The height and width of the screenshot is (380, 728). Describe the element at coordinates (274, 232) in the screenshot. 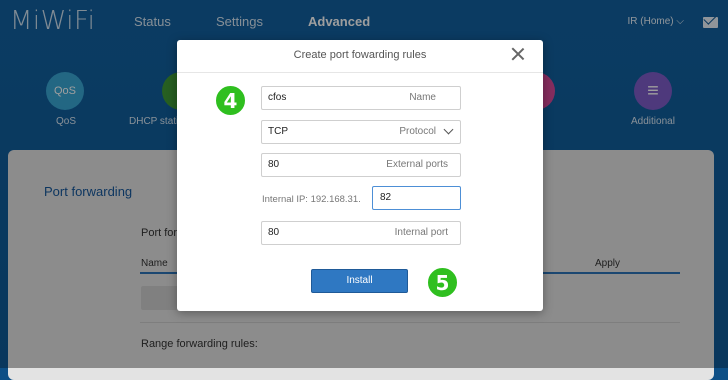

I see `internal-port-value: 80` at that location.